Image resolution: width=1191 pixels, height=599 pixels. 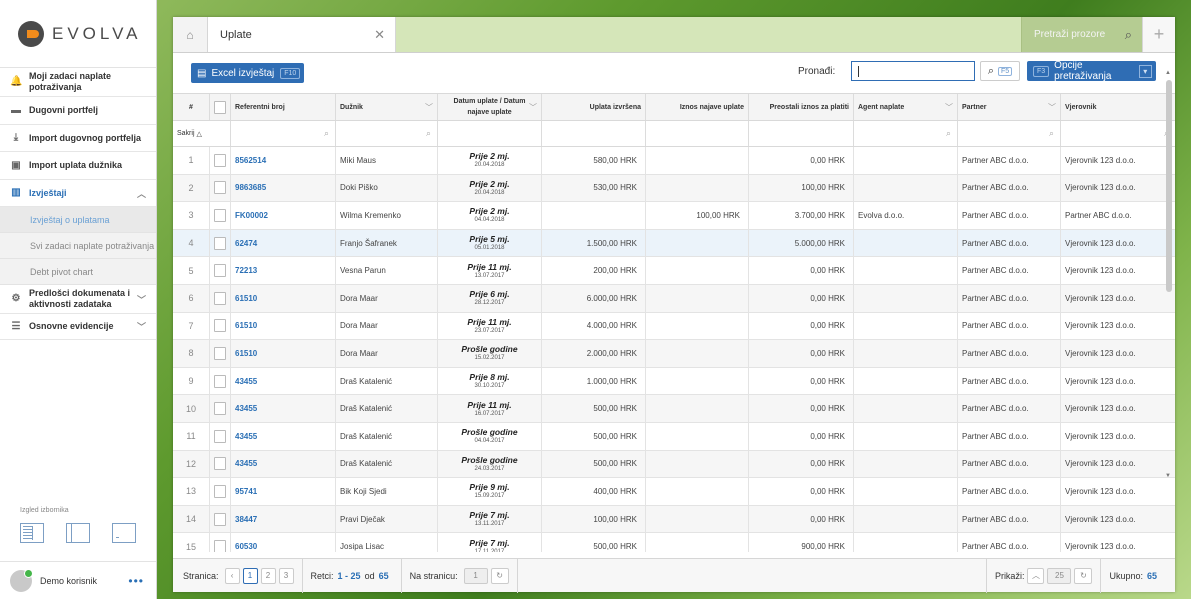 I want to click on sidebar-item-my-tasks: 🔔 Moji zadaci naplate potraživanja, so click(x=78, y=82).